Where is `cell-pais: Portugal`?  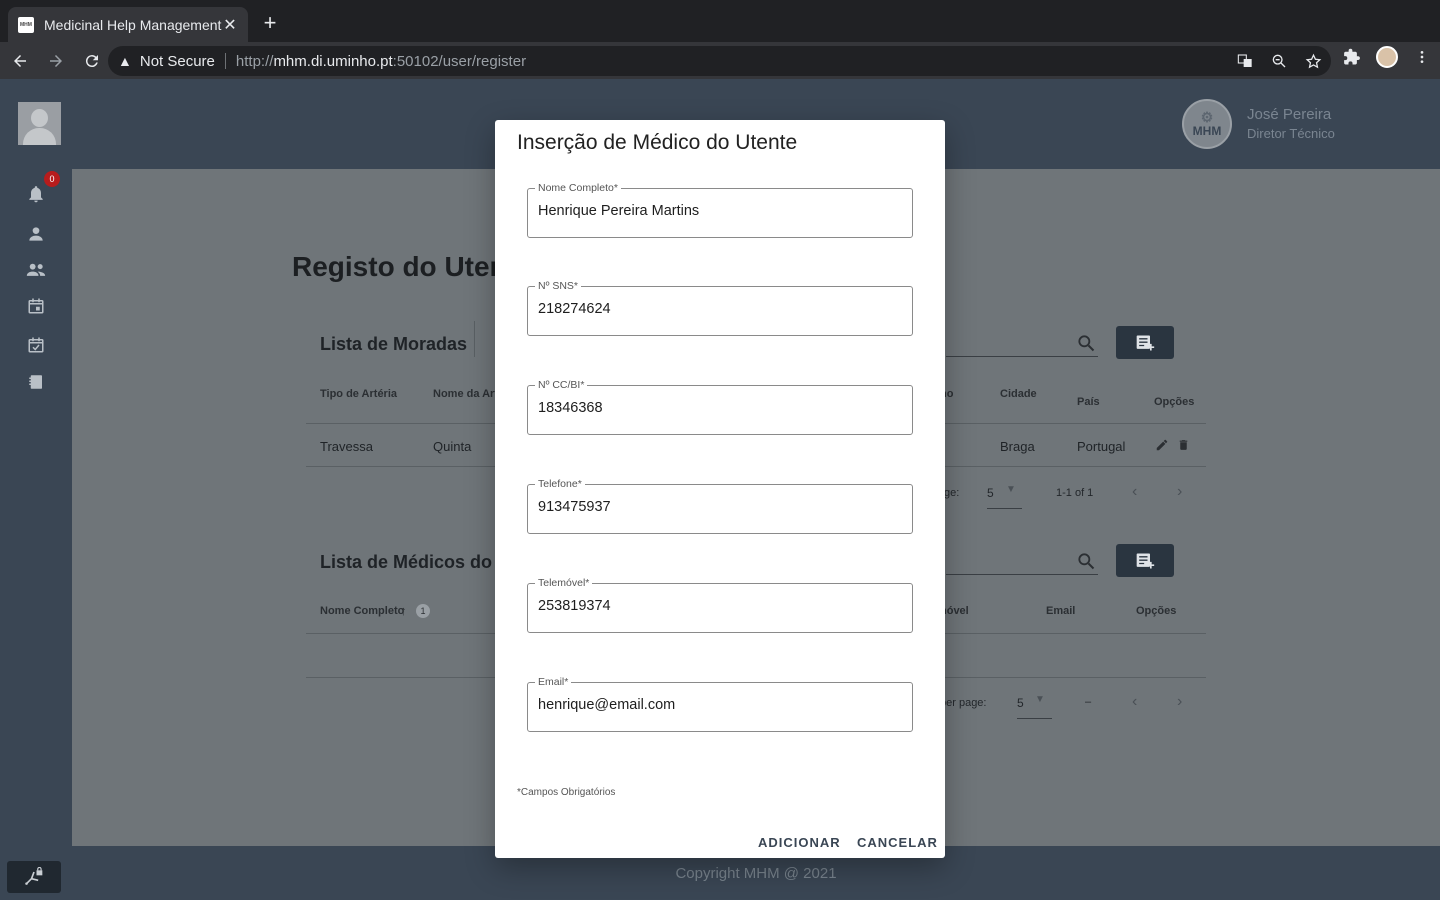 cell-pais: Portugal is located at coordinates (1101, 446).